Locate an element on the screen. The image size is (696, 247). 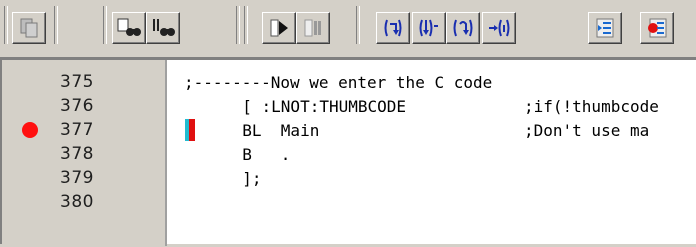
step-over-button is located at coordinates (393, 28).